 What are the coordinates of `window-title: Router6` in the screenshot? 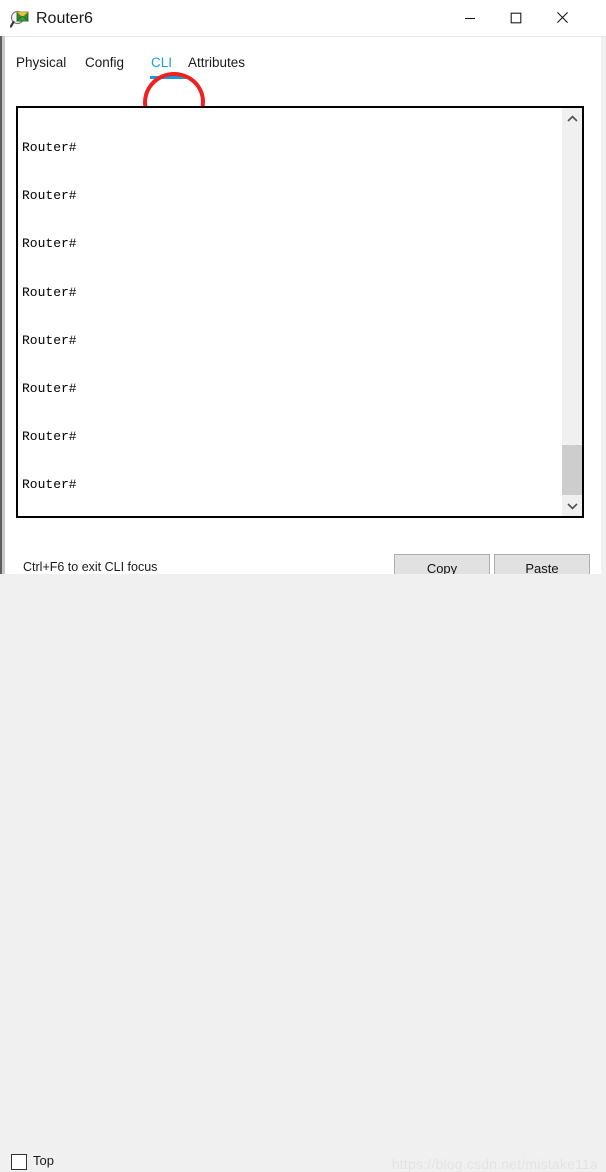 It's located at (64, 18).